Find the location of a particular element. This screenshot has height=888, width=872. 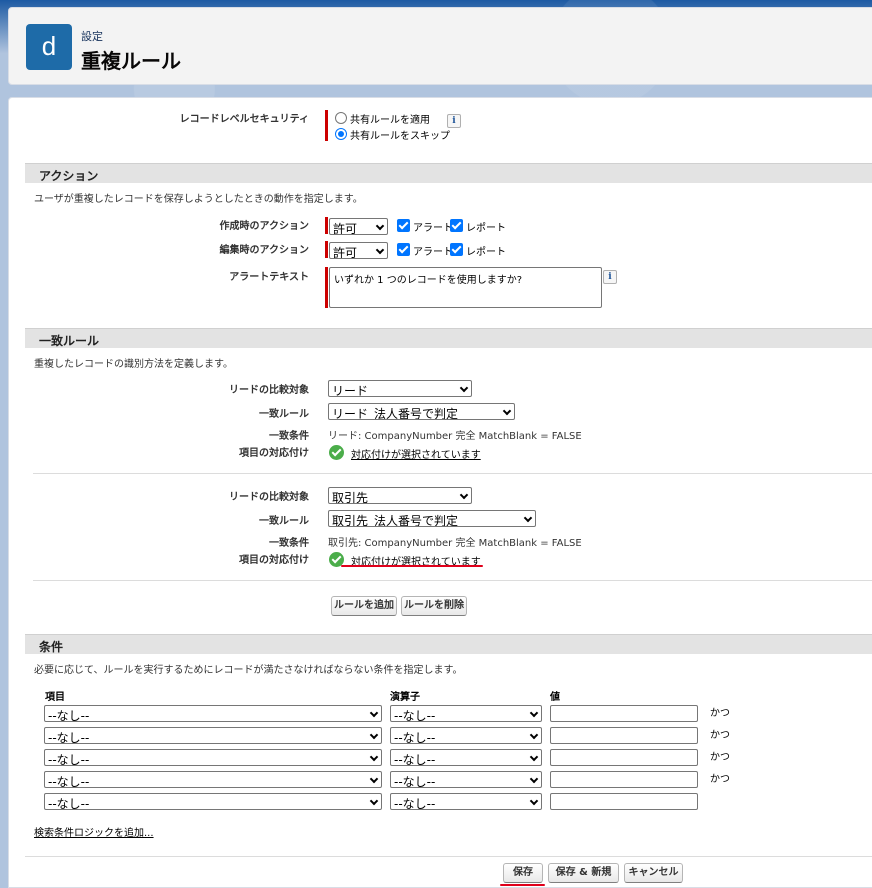

check-circle-icon is located at coordinates (336, 452).